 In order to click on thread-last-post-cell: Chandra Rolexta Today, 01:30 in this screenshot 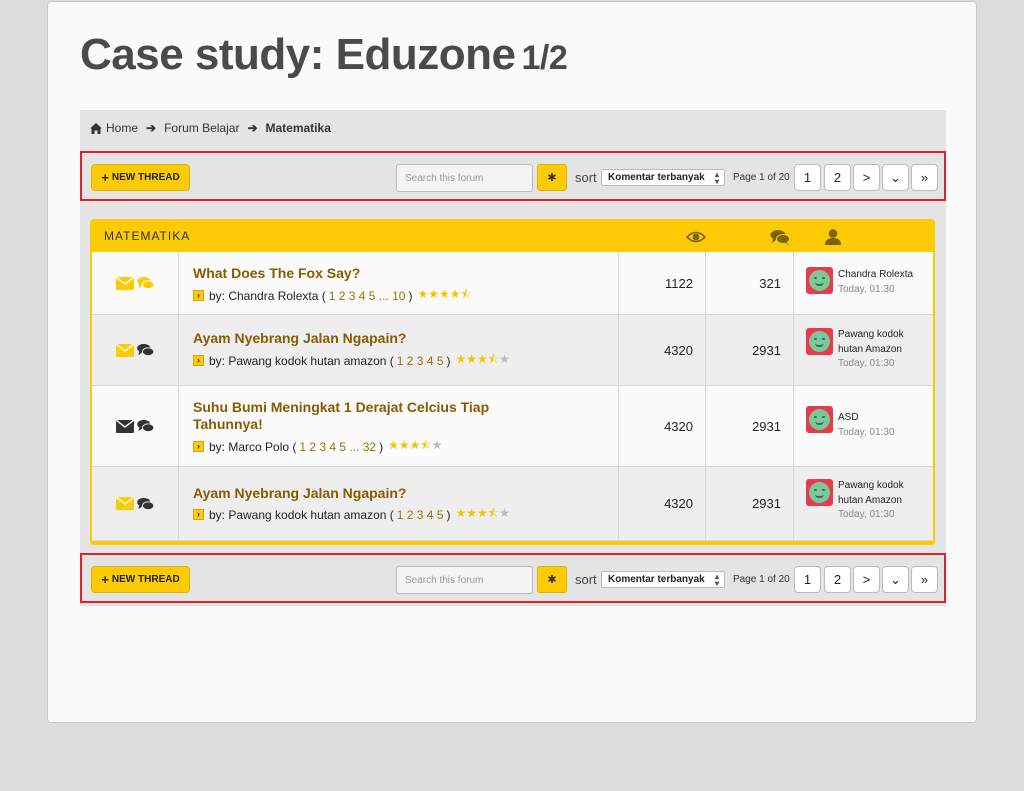, I will do `click(863, 283)`.